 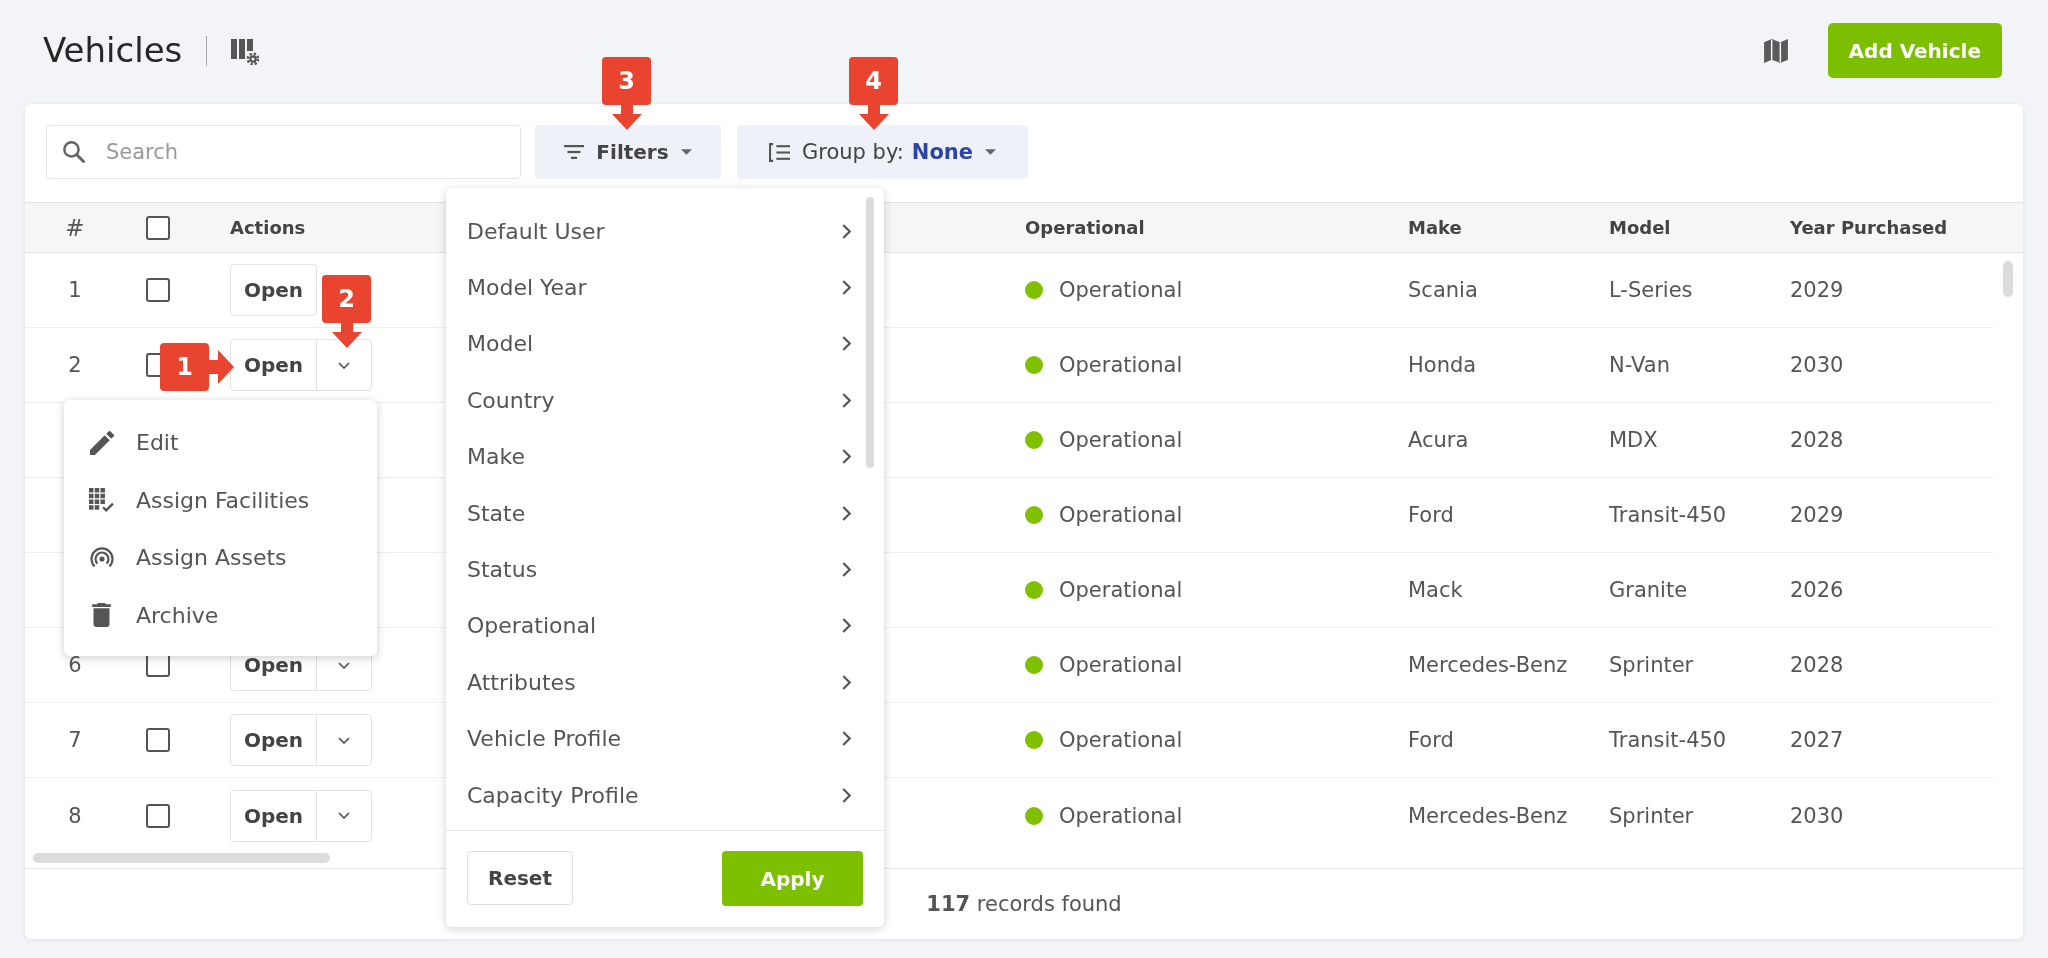 What do you see at coordinates (220, 500) in the screenshot?
I see `menu-item: Assign Facilities` at bounding box center [220, 500].